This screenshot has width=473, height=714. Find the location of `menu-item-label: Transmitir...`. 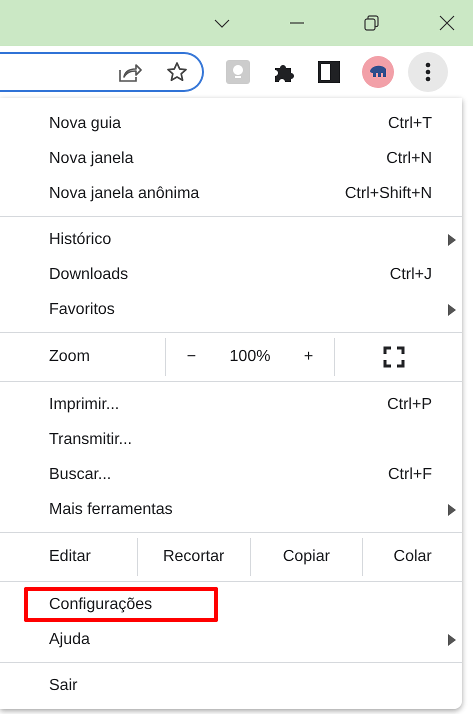

menu-item-label: Transmitir... is located at coordinates (91, 439).